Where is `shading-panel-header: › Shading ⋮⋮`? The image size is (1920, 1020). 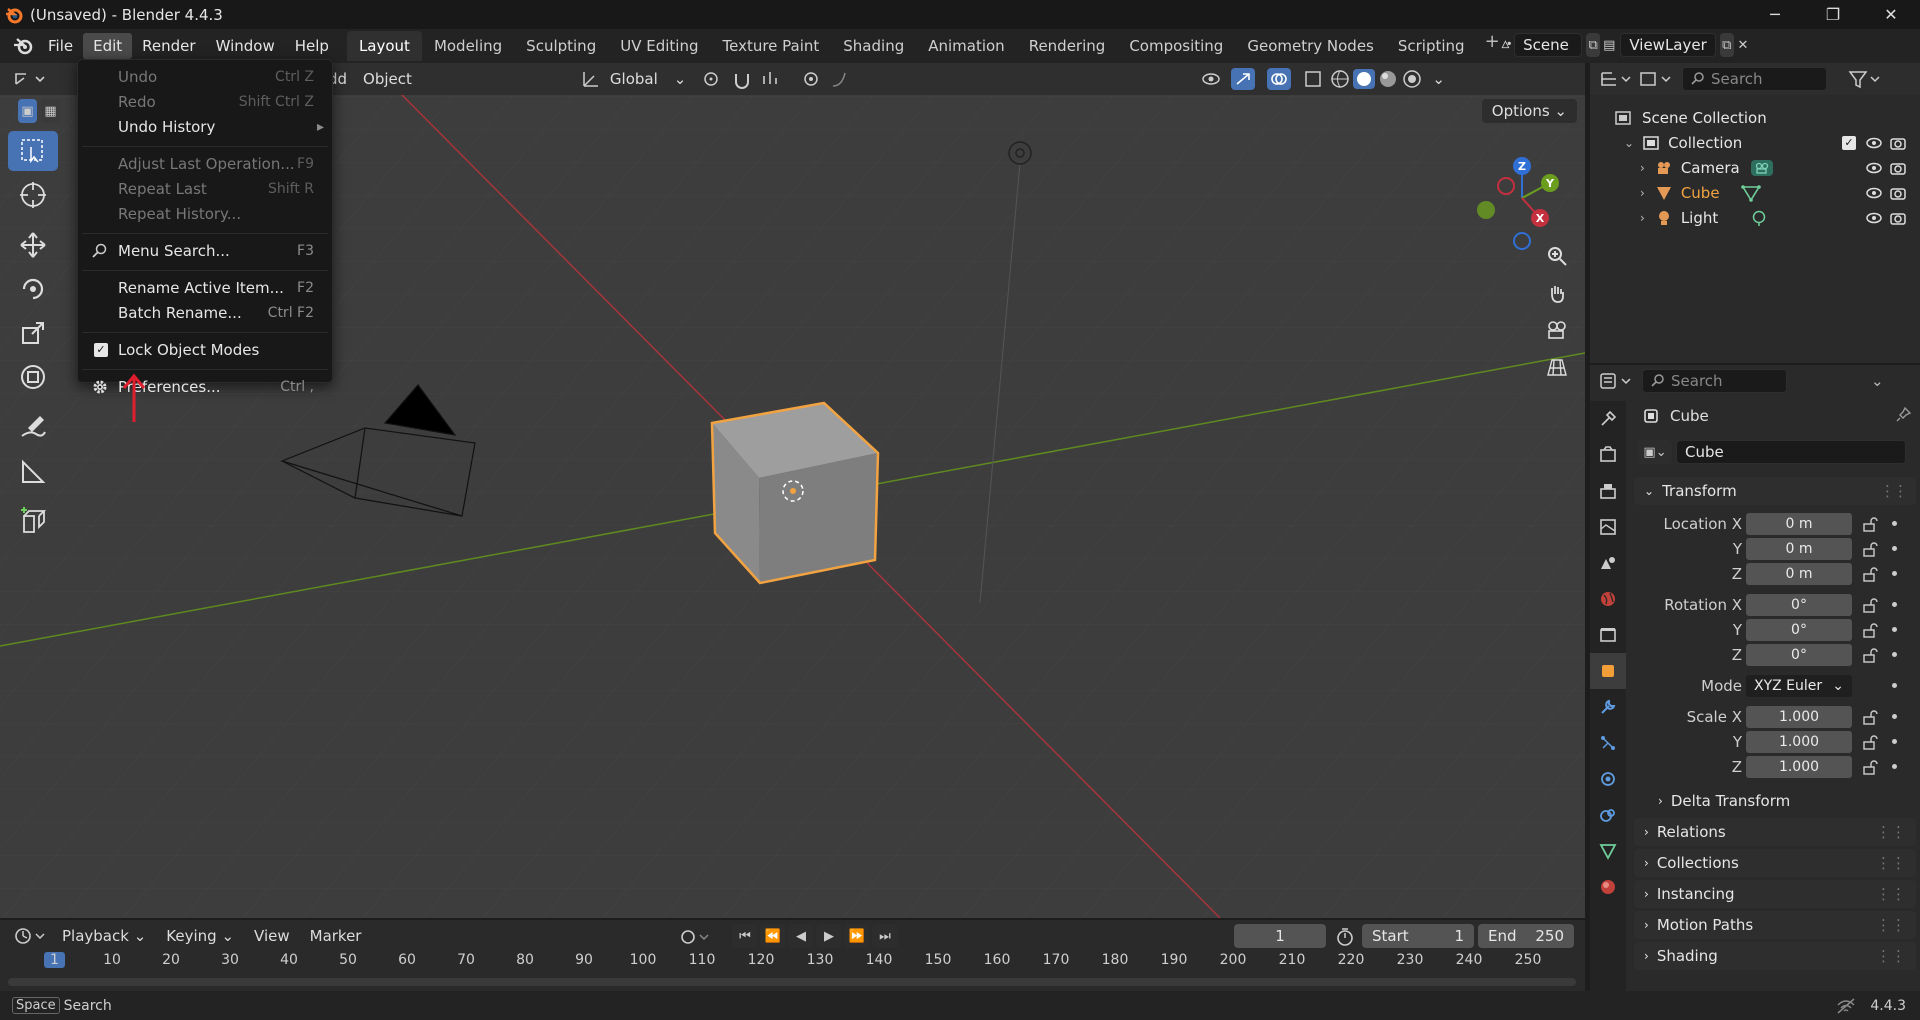
shading-panel-header: › Shading ⋮⋮ is located at coordinates (1775, 956).